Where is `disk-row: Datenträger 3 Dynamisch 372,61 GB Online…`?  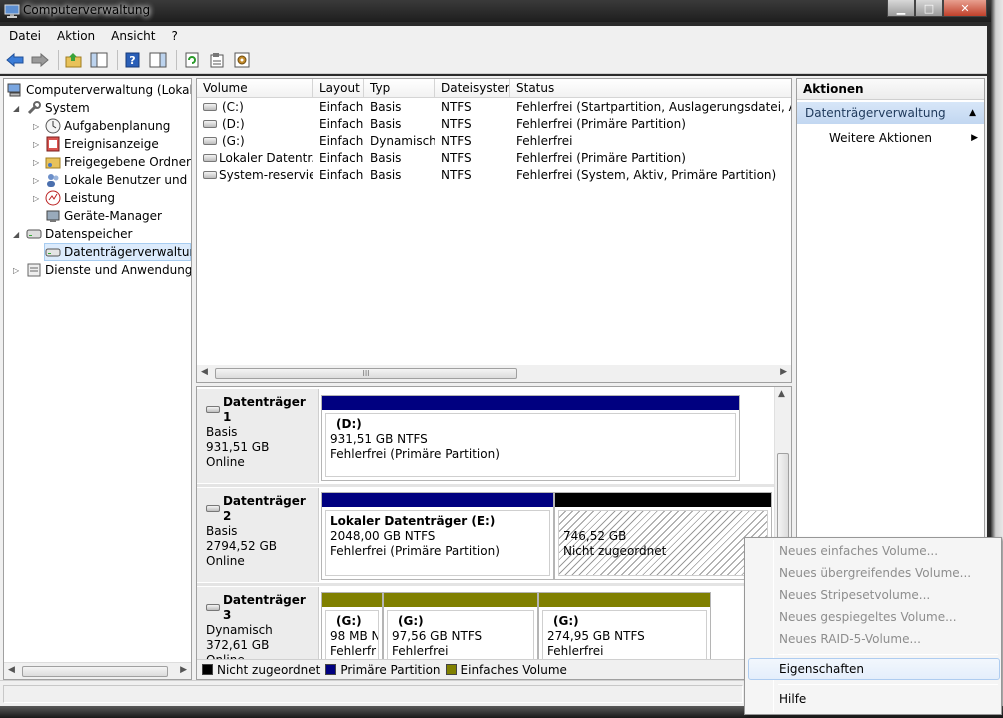
disk-row: Datenträger 3 Dynamisch 372,61 GB Online… is located at coordinates (485, 629).